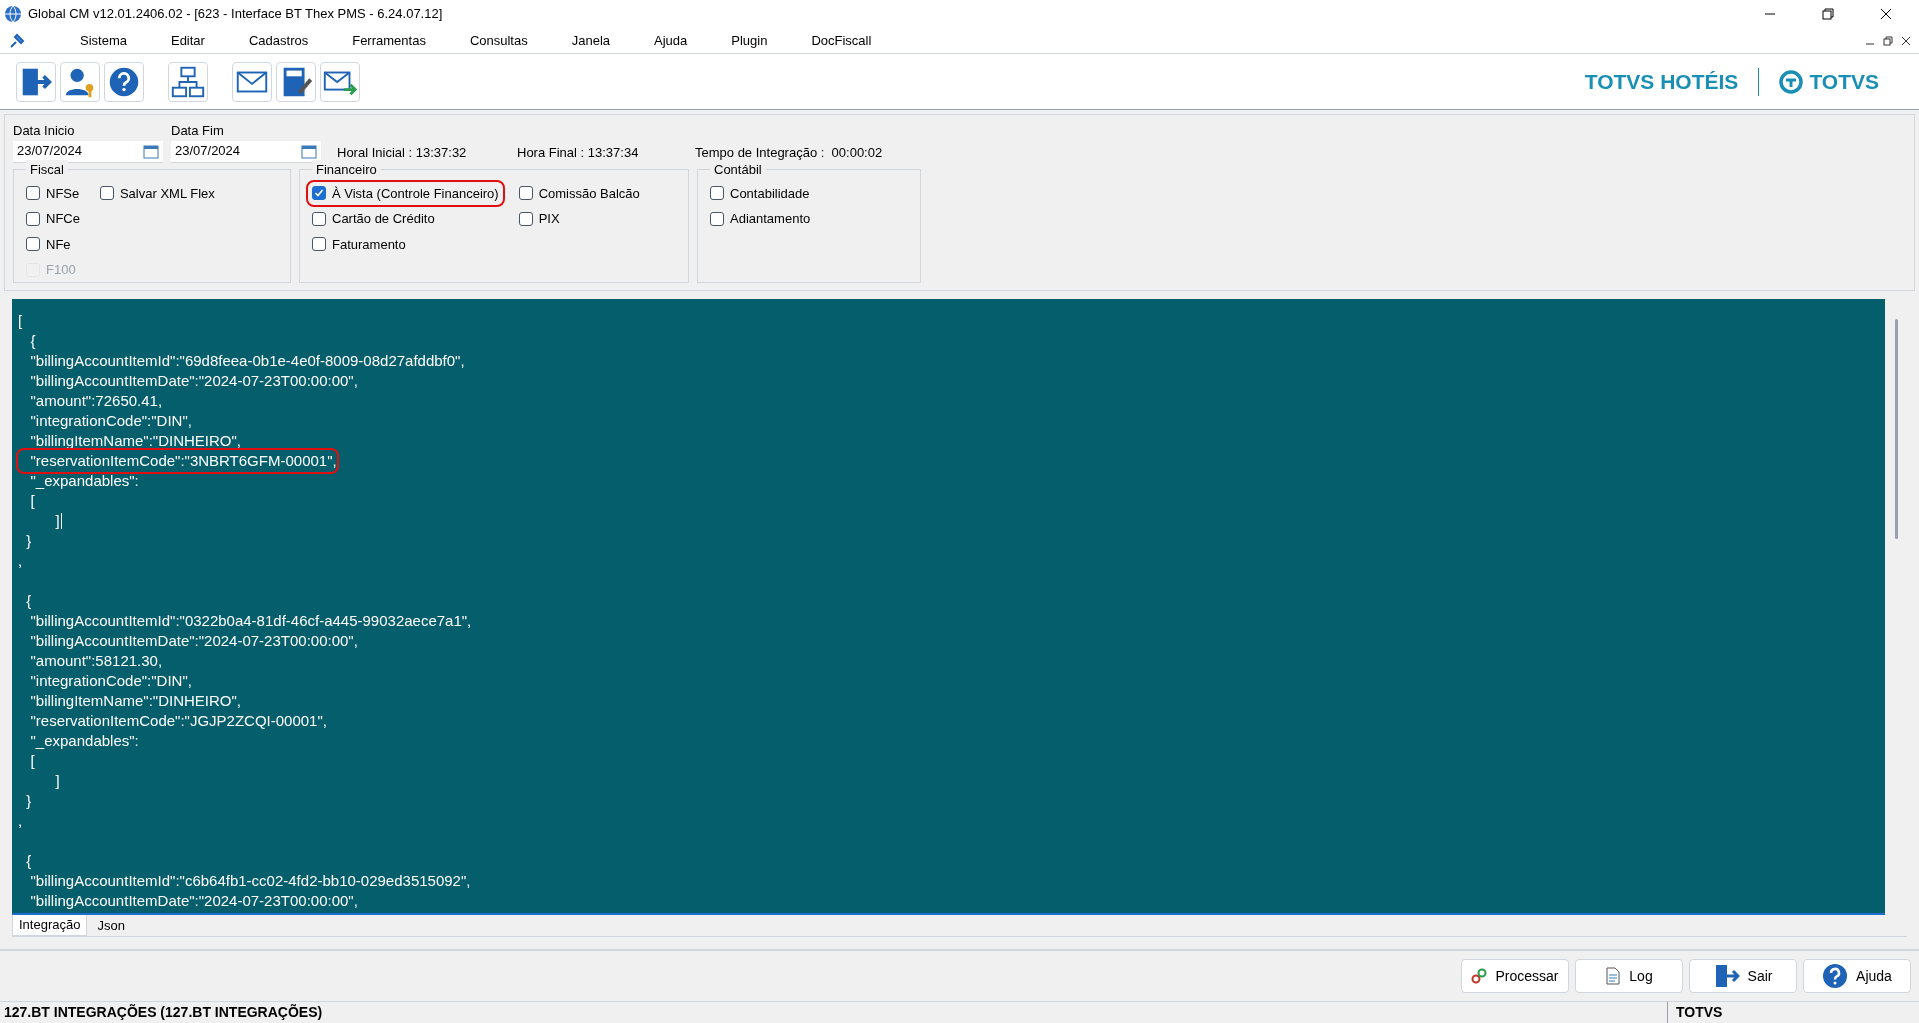  I want to click on menu-item: DocFiscall, so click(841, 40).